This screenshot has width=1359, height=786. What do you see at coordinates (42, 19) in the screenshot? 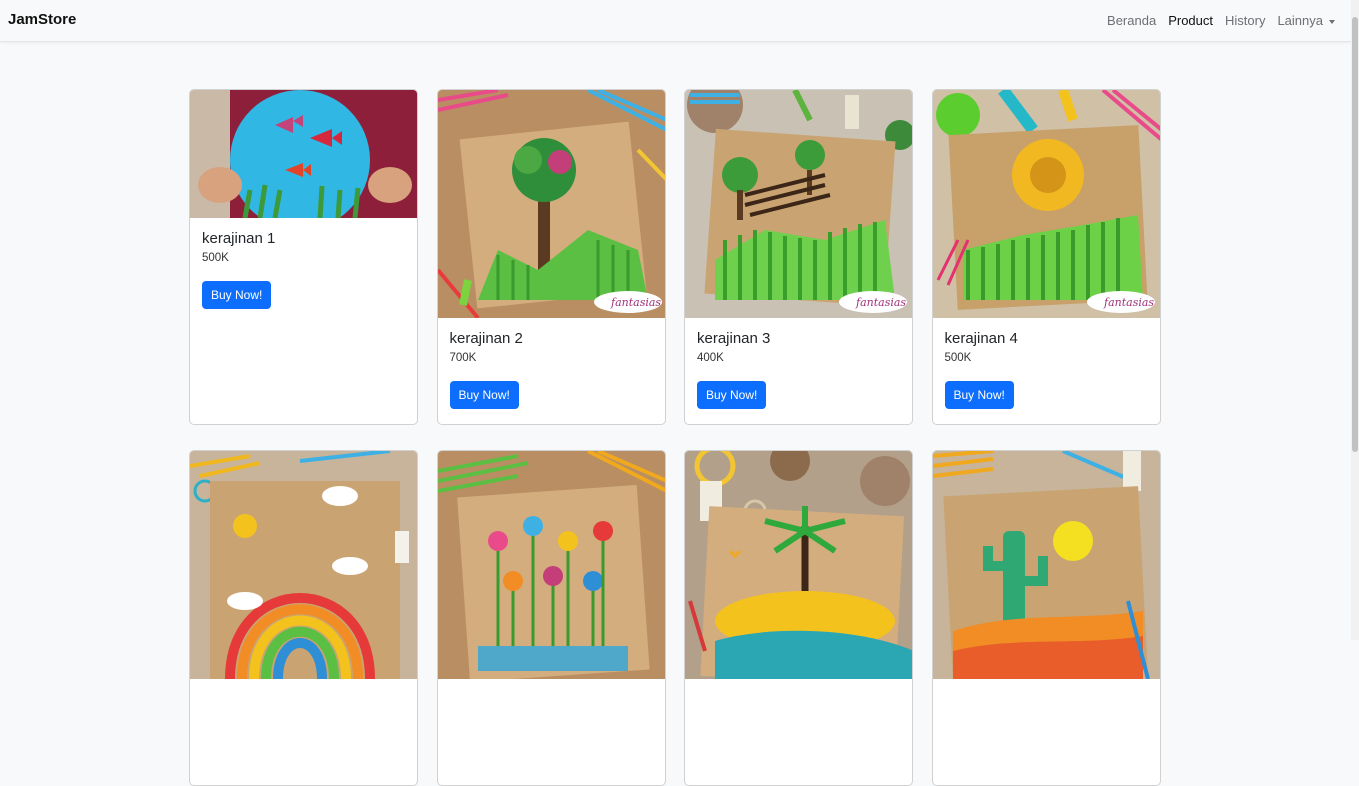
I see `brand-logo: JamStore` at bounding box center [42, 19].